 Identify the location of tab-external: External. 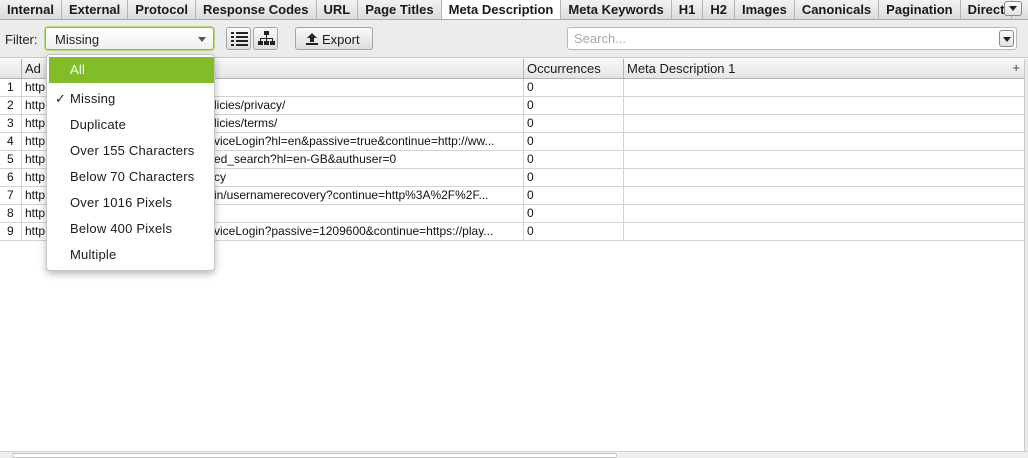
(95, 9).